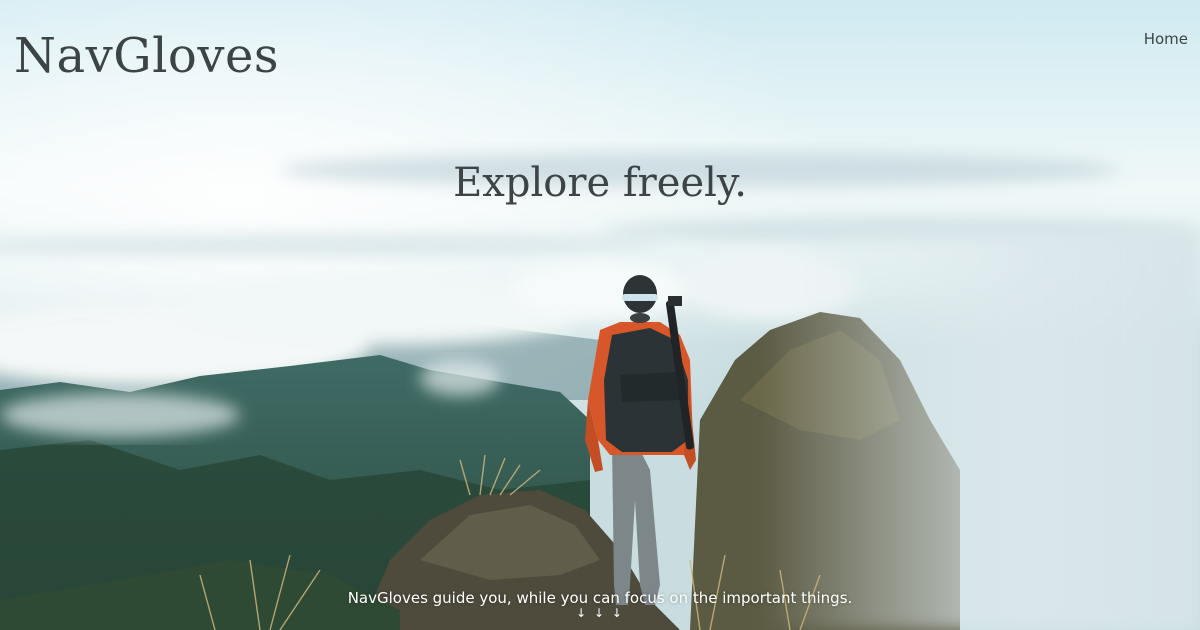 This screenshot has height=630, width=1200. Describe the element at coordinates (146, 56) in the screenshot. I see `brand-logo-title: NavGloves` at that location.